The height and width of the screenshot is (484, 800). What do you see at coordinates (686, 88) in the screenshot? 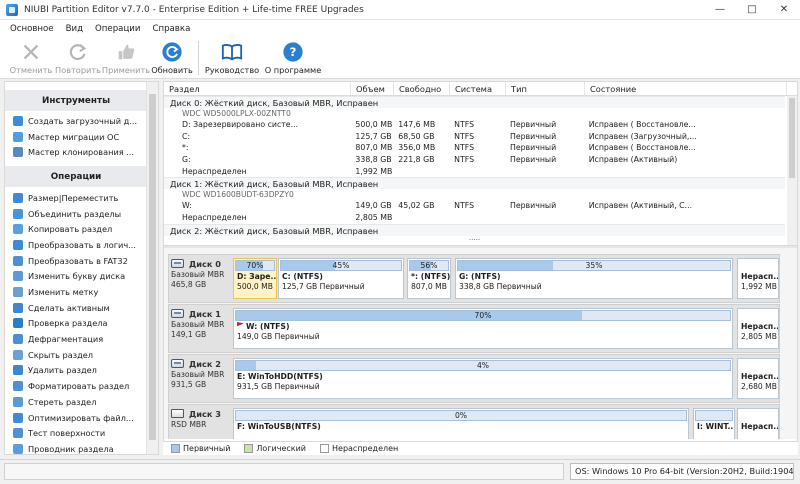
I see `col-status: Состояние` at bounding box center [686, 88].